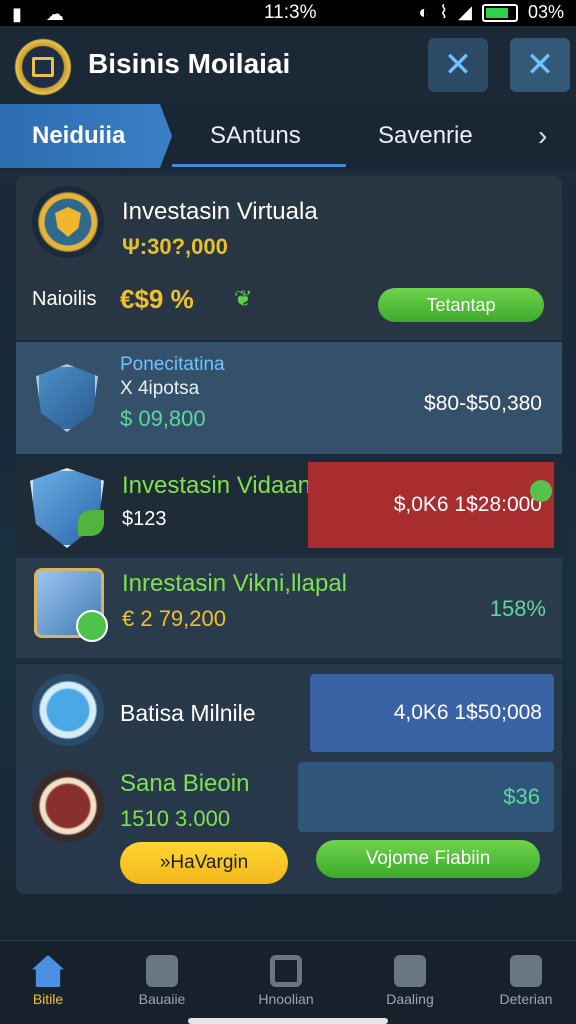  What do you see at coordinates (289, 509) in the screenshot?
I see `investment-card-3: Investasin Vidaania $123 $,0K6 1$28:000` at bounding box center [289, 509].